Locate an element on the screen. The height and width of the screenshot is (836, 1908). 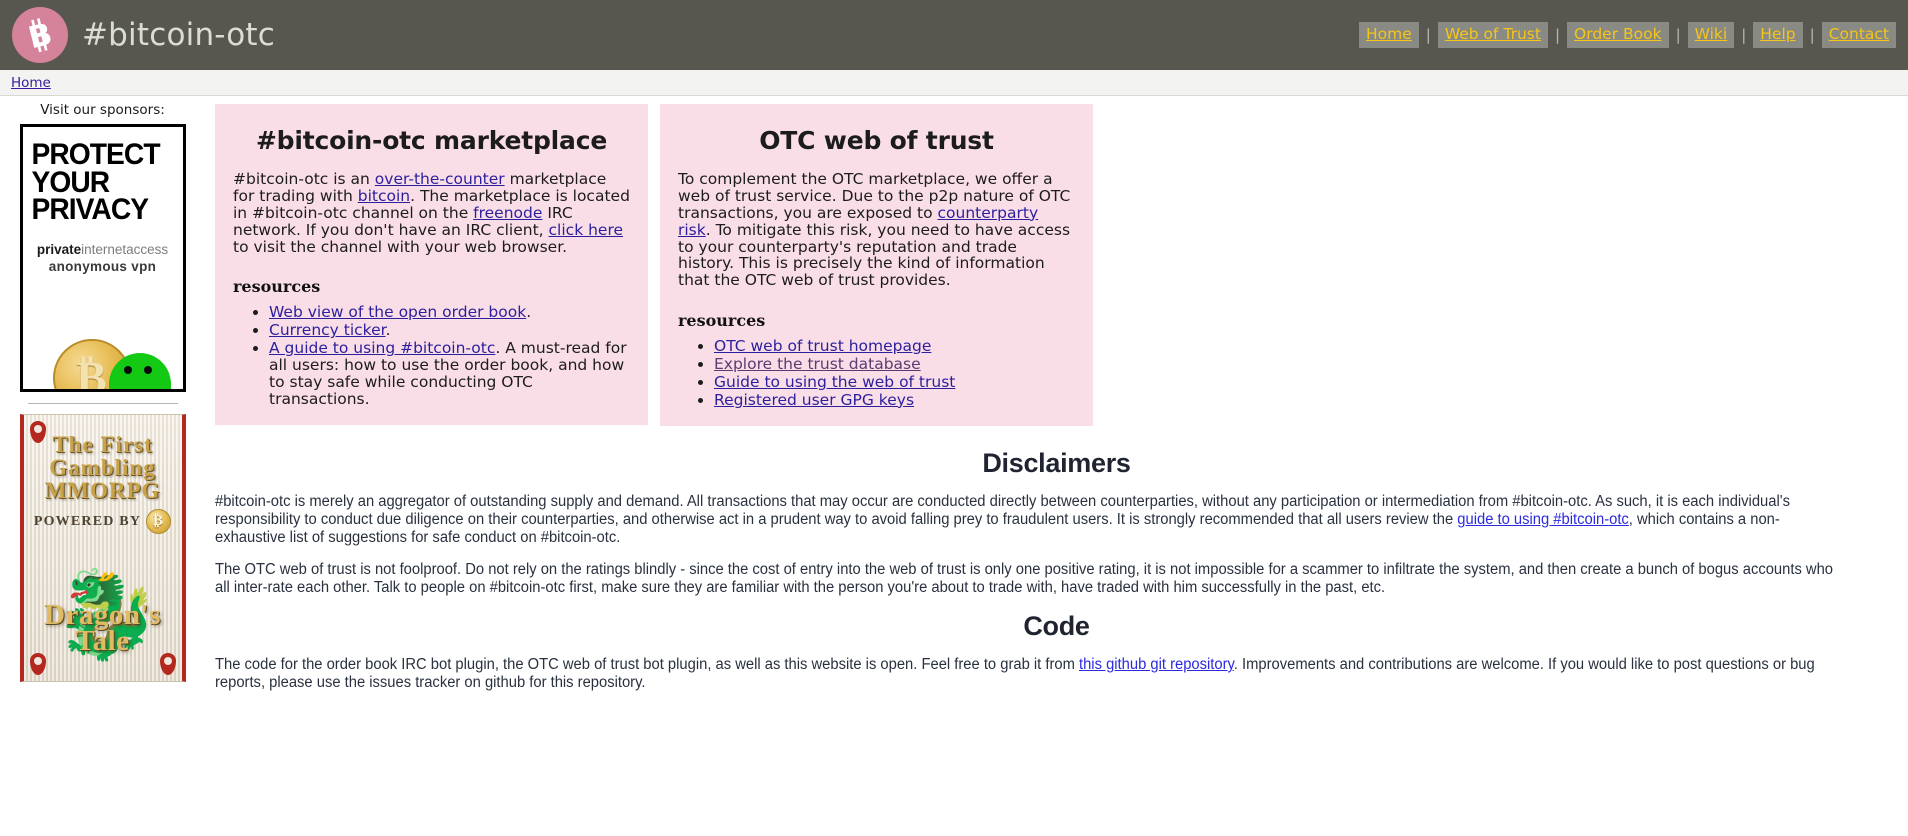
web-of-trust-resources-heading: resources is located at coordinates (722, 321).